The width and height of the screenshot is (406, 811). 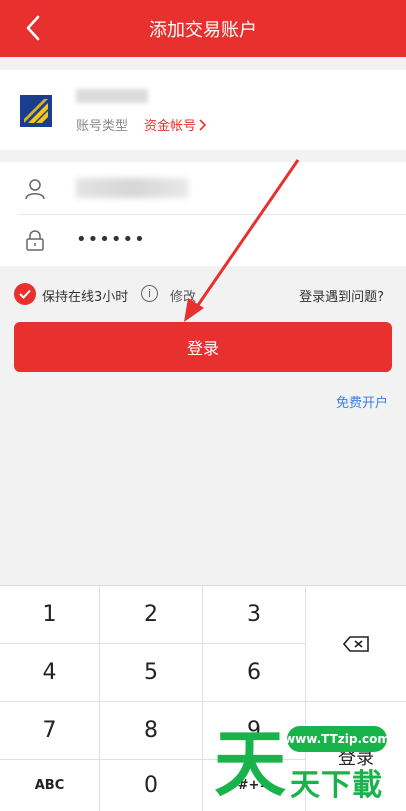 What do you see at coordinates (204, 294) in the screenshot?
I see `options-row: 保持在线3小时 i 修改 登录遇到问题?` at bounding box center [204, 294].